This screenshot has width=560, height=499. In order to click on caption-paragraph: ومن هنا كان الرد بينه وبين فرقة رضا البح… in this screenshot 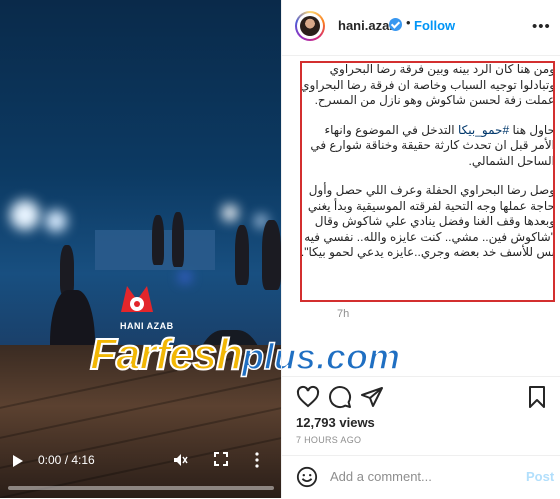, I will do `click(427, 84)`.